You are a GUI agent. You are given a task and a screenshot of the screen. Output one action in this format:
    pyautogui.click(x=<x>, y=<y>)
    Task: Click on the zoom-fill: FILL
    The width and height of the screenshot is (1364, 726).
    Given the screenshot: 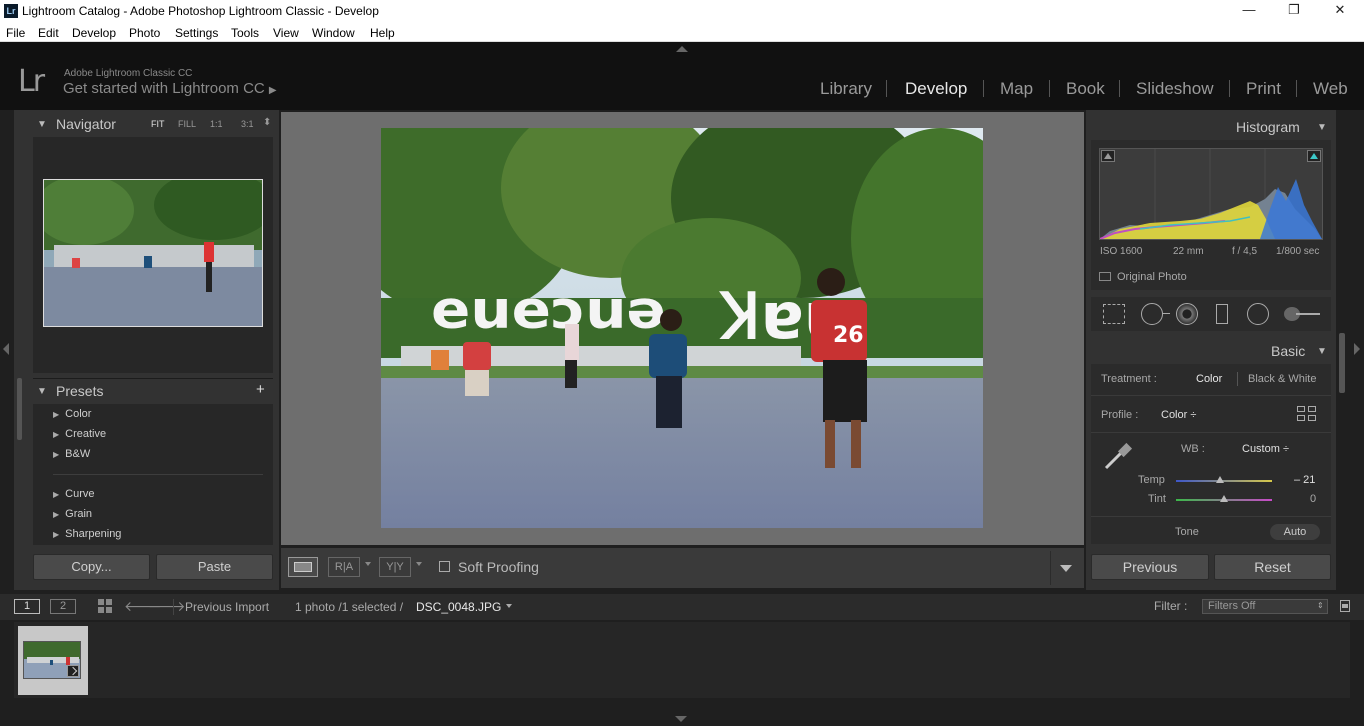 What is the action you would take?
    pyautogui.click(x=187, y=124)
    